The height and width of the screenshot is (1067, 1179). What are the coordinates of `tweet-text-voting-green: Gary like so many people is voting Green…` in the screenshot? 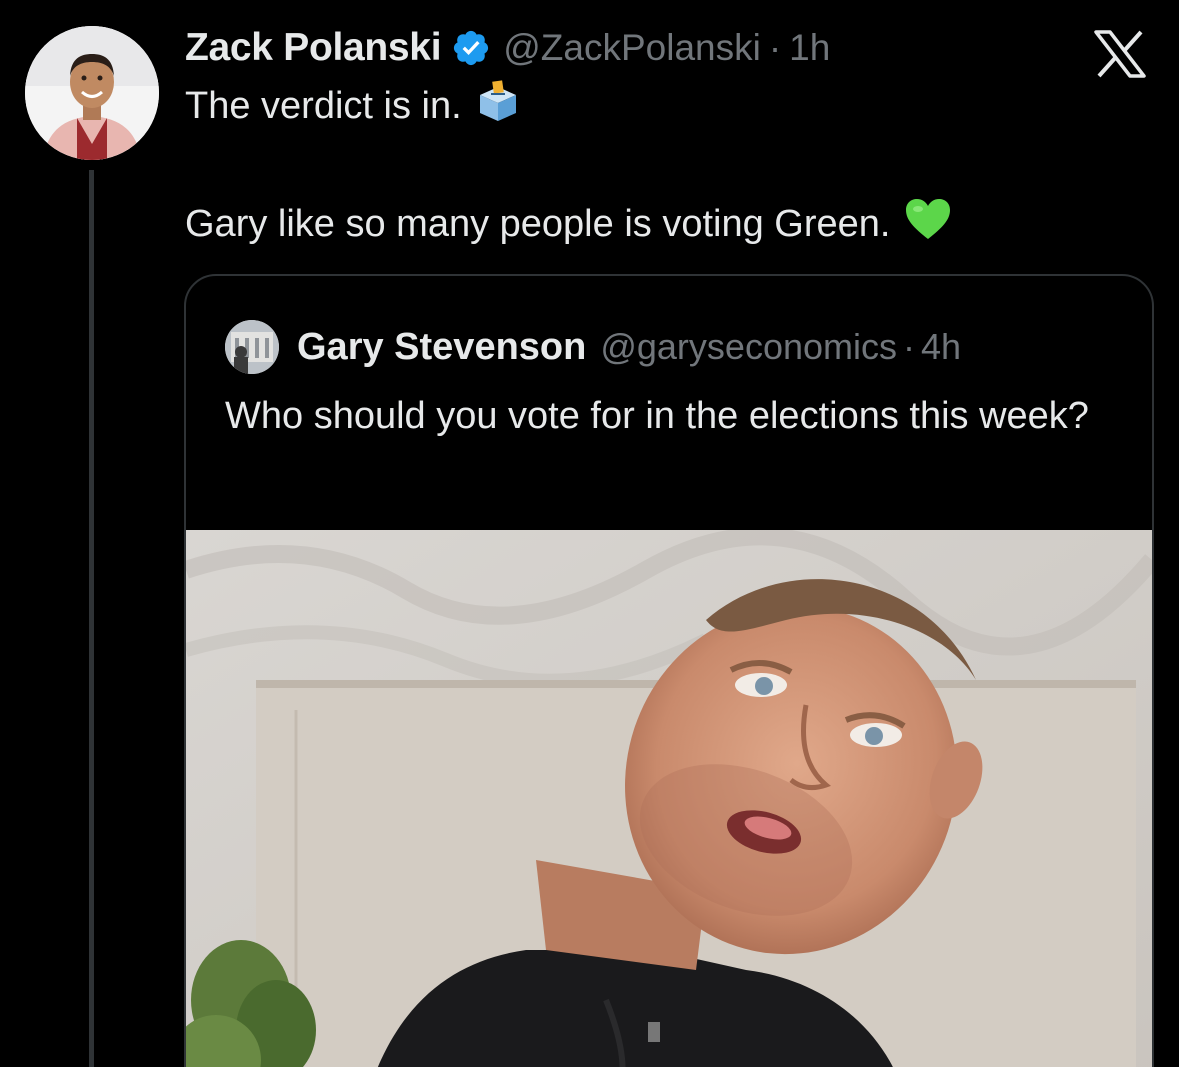 It's located at (538, 223).